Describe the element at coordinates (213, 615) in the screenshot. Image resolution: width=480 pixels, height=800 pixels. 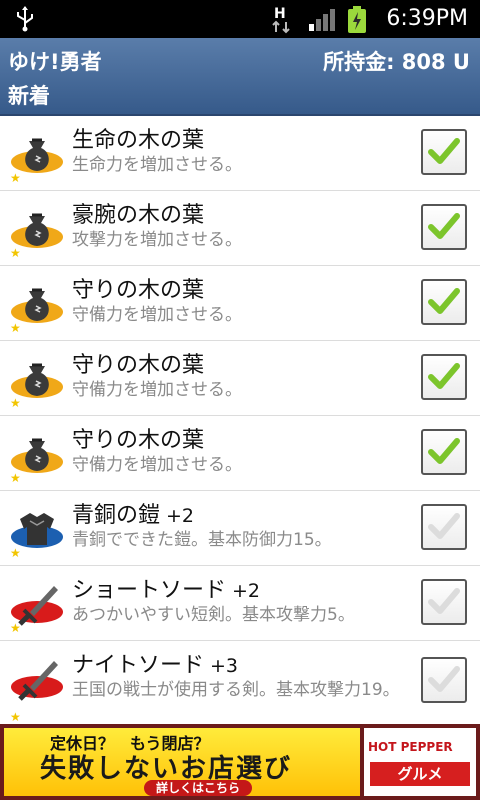
I see `item-description: あつかいやすい短剣。基本攻撃力5。` at that location.